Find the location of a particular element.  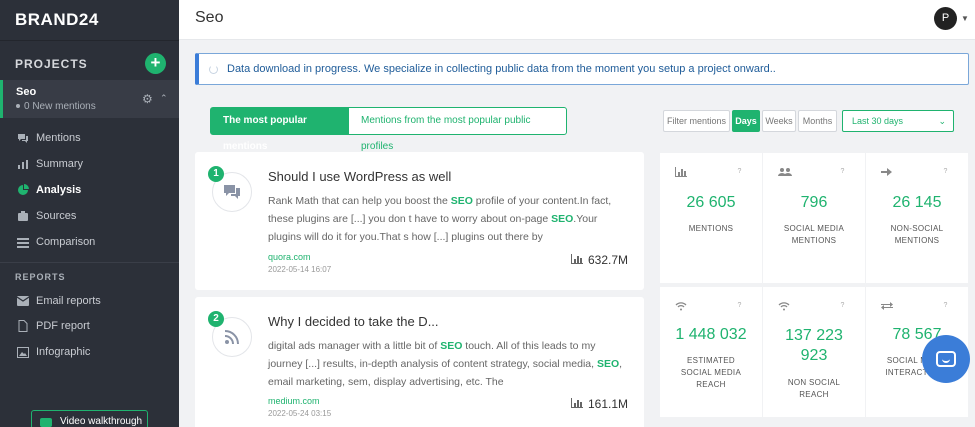

sidebar-item-mentions: Mentions is located at coordinates (49, 138).